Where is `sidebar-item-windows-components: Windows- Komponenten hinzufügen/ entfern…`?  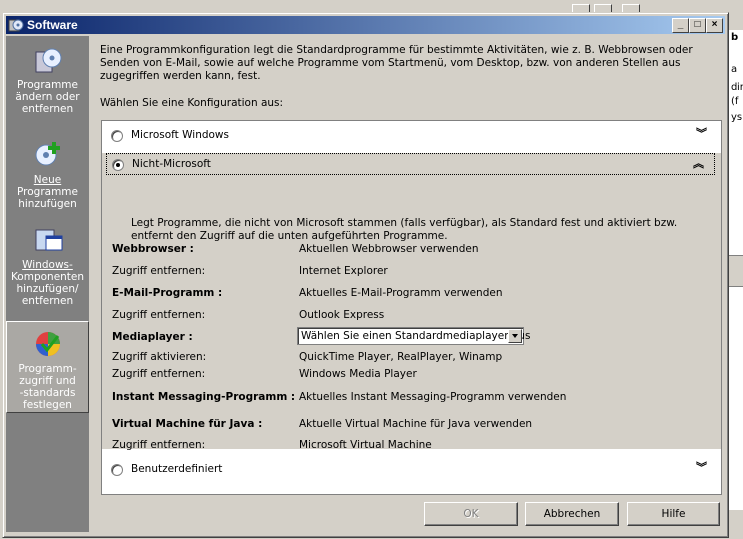 sidebar-item-windows-components: Windows- Komponenten hinzufügen/ entfern… is located at coordinates (47, 265).